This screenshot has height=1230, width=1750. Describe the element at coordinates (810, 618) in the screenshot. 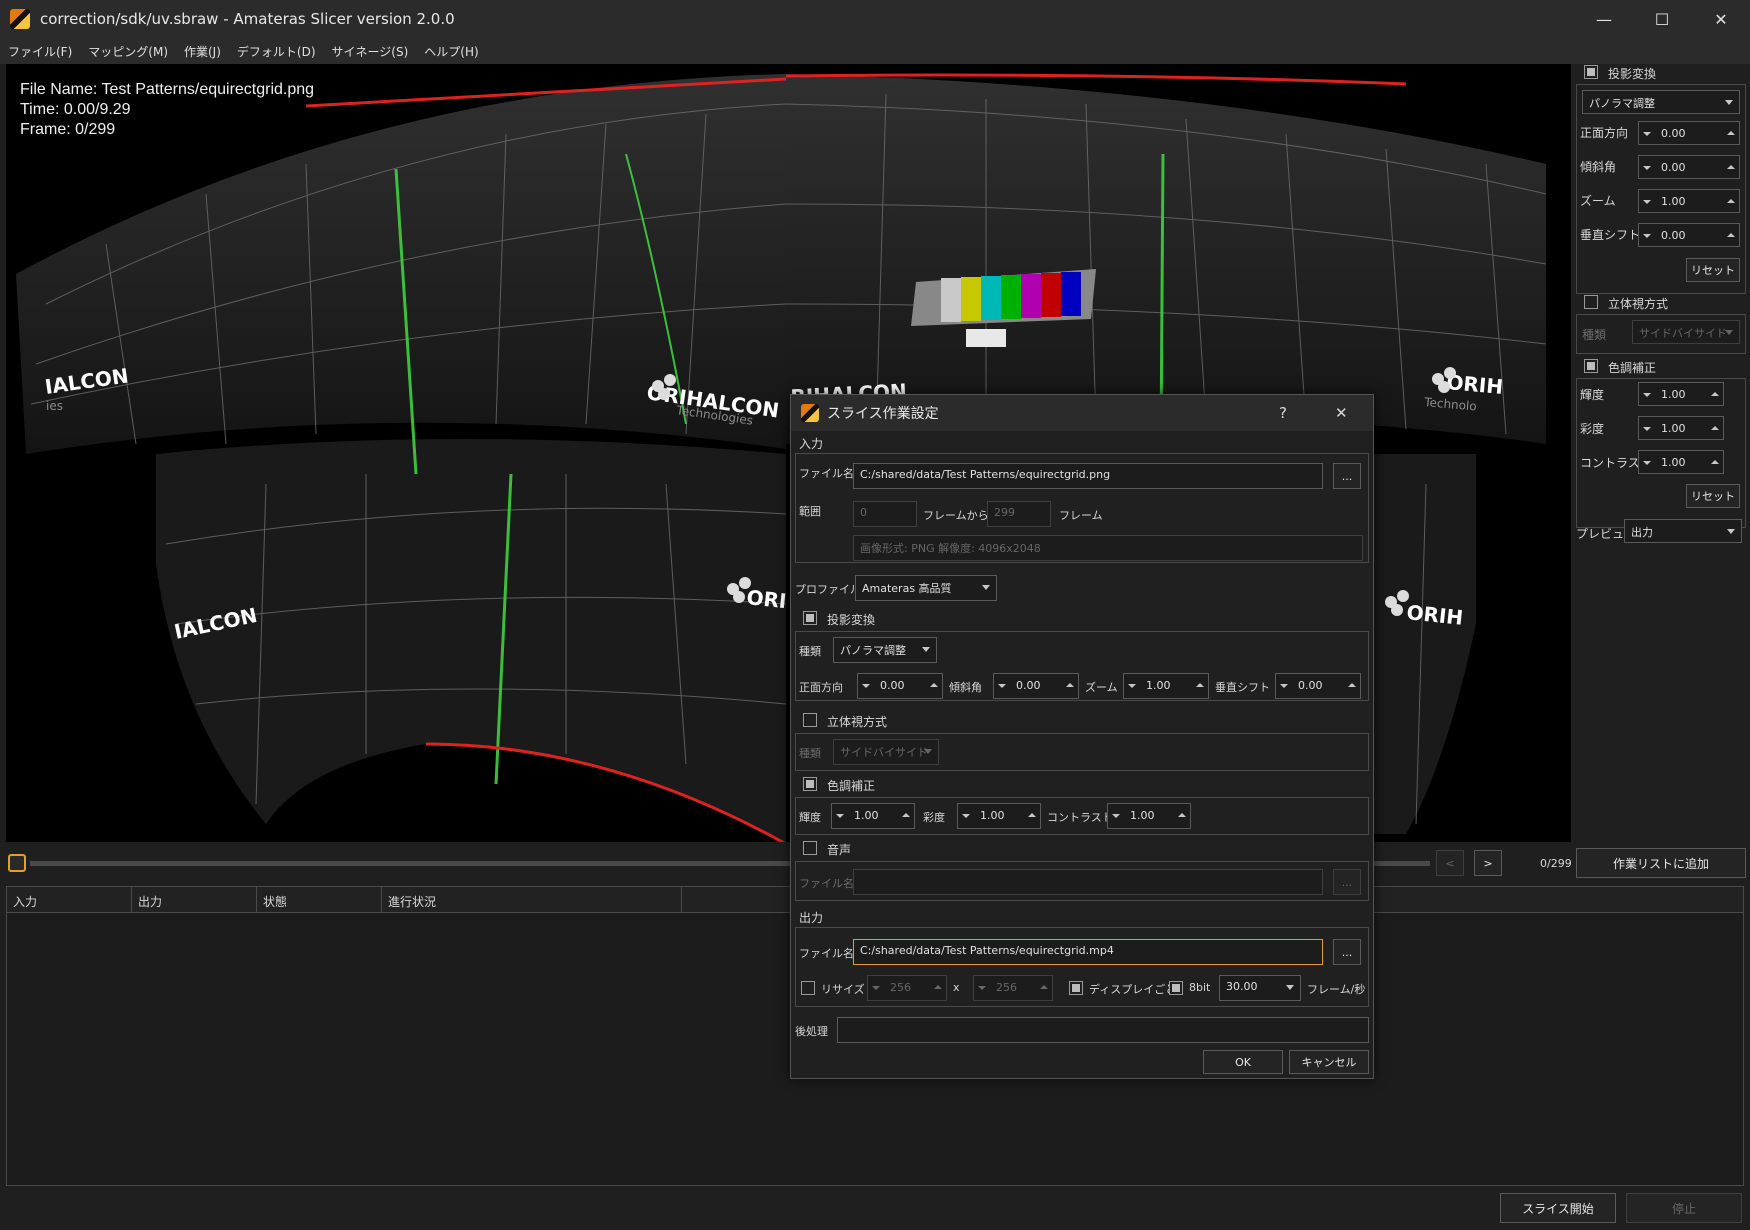

I see `dlg-projection-checkbox` at that location.